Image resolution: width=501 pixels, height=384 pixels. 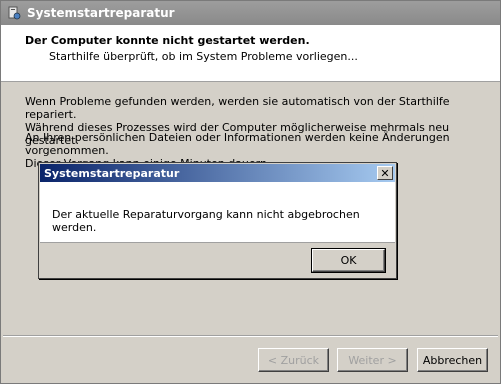 I want to click on dialog-titlebar: Systemstartreparatur ✕, so click(x=217, y=173).